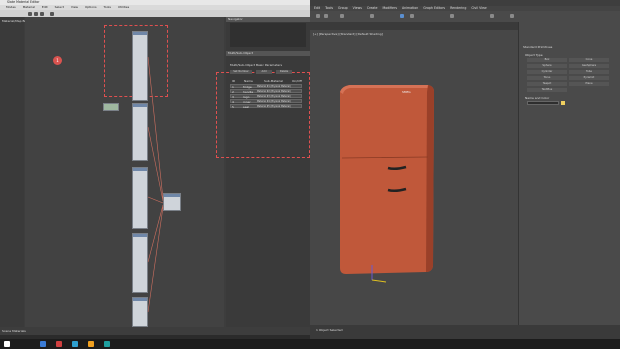 This screenshot has height=349, width=620. Describe the element at coordinates (274, 91) in the screenshot. I see `row-mat: Material #2 (Physical Material)` at that location.